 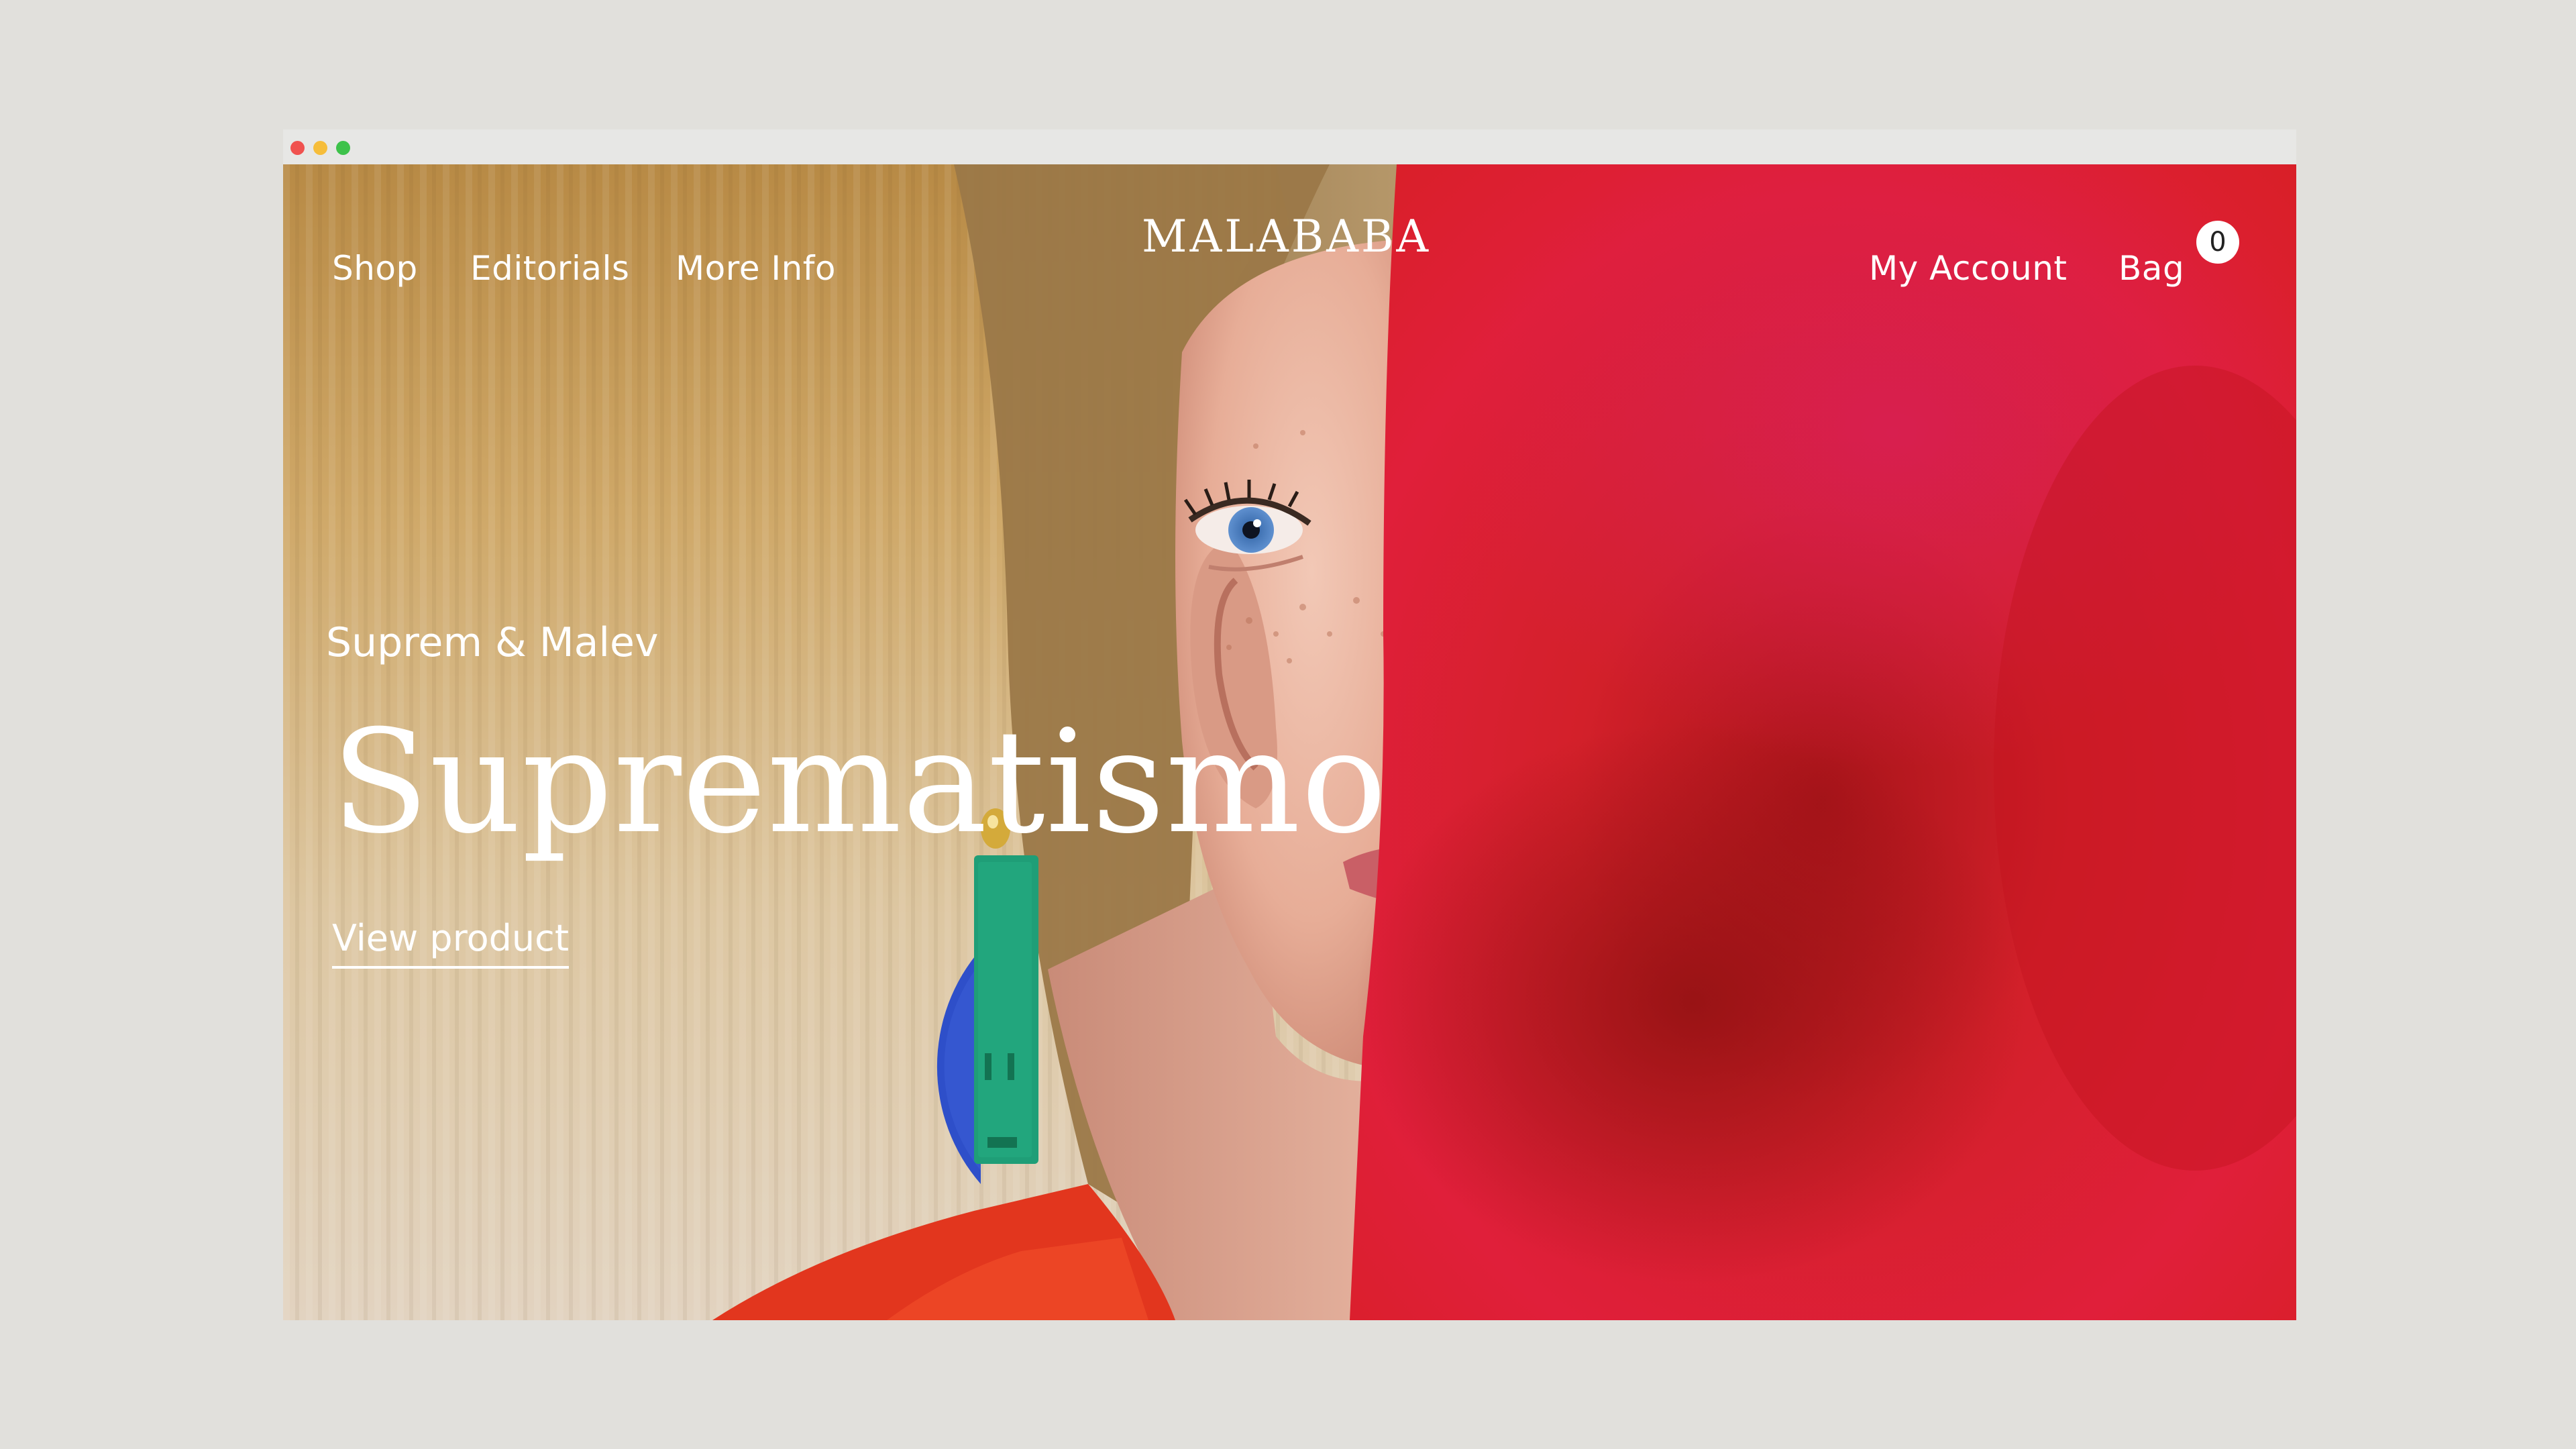 I want to click on site-logo: MALABABA, so click(x=1286, y=237).